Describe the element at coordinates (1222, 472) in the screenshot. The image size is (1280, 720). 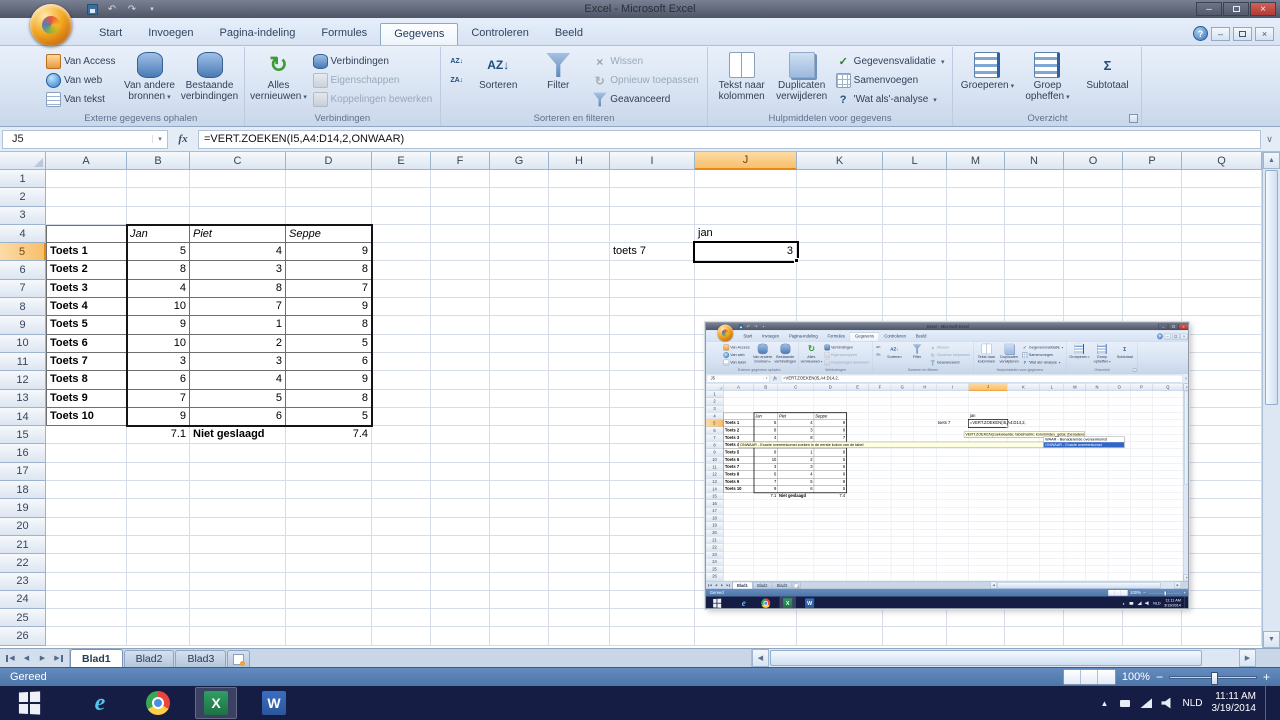
I see `cell-Q17` at that location.